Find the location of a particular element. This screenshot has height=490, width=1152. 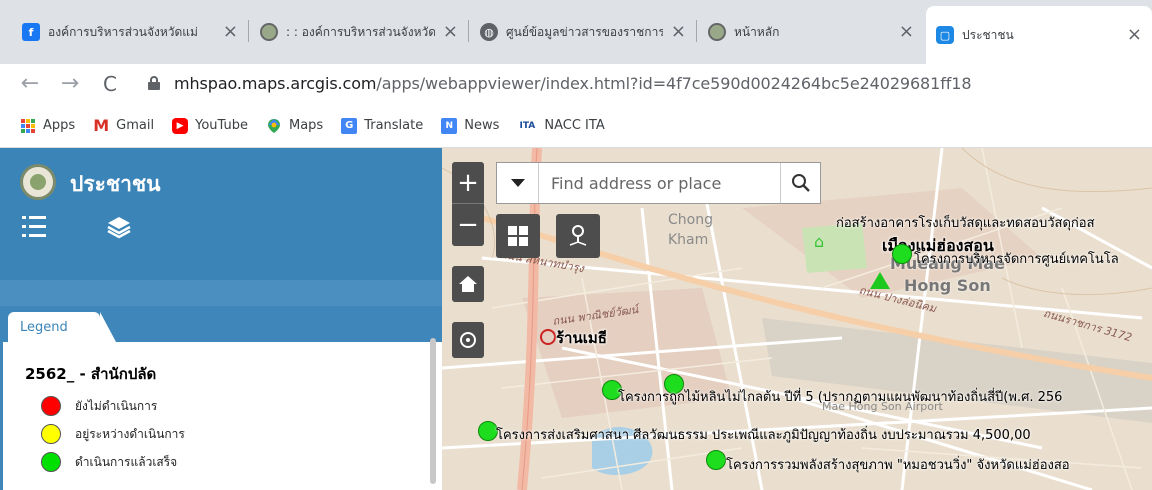

youtube-icon: ▶ is located at coordinates (180, 125).